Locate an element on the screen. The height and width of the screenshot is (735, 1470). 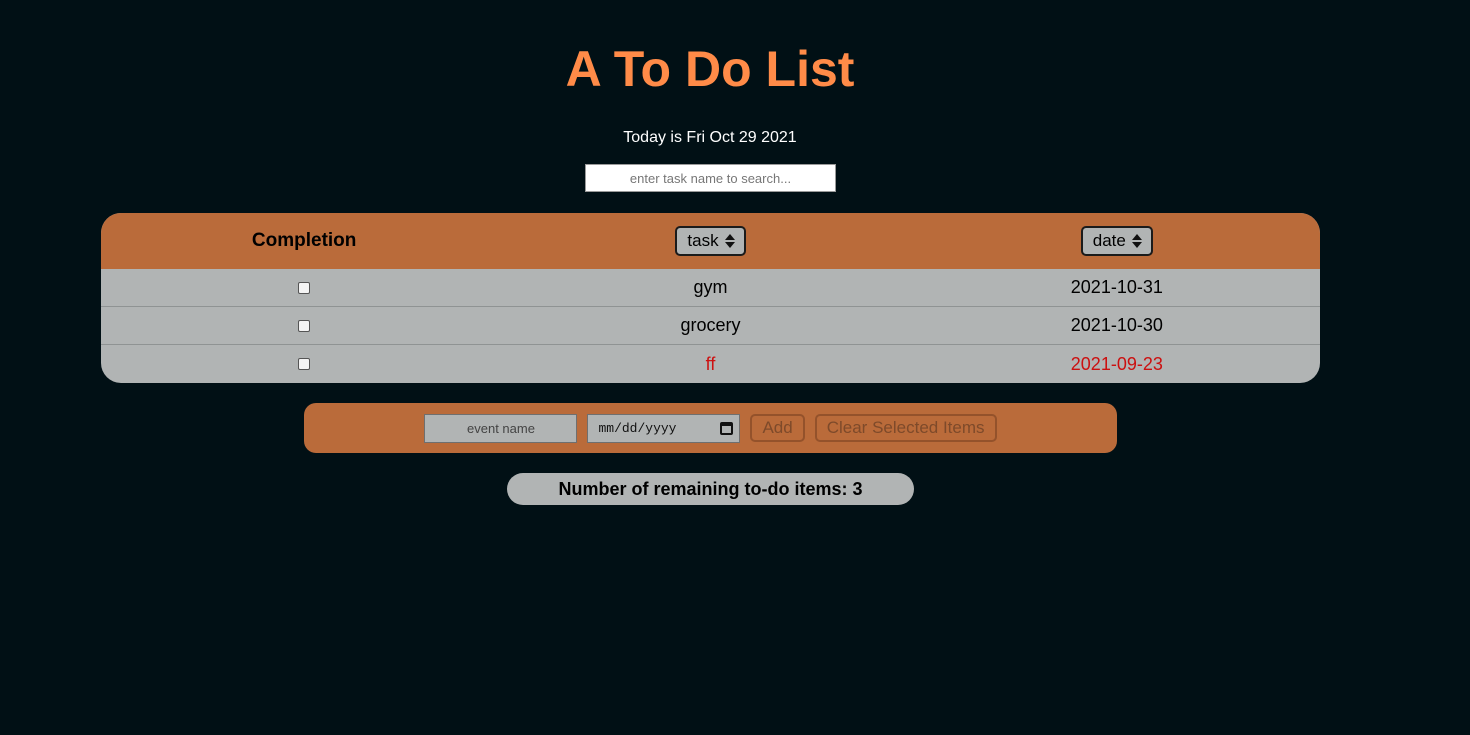
task-name: ff is located at coordinates (710, 363).